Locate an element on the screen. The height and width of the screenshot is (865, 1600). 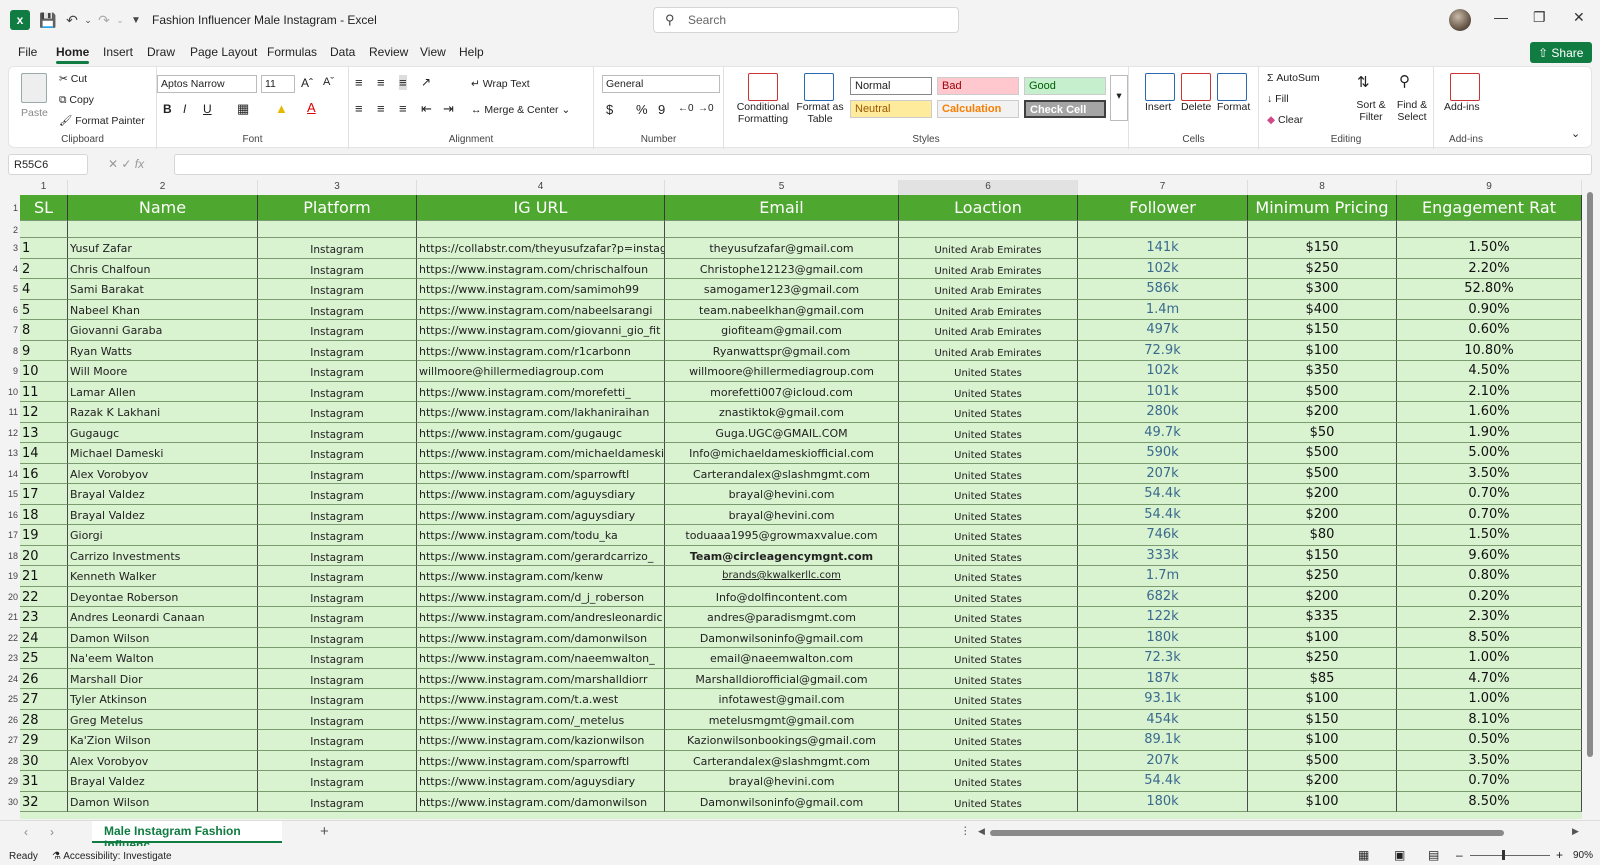
cell-email: morefetti007@icloud.com is located at coordinates (782, 391).